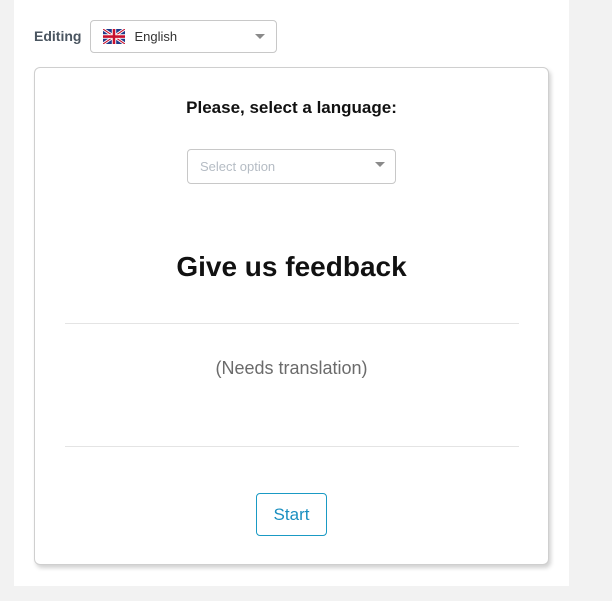  I want to click on uk-flag-icon, so click(114, 36).